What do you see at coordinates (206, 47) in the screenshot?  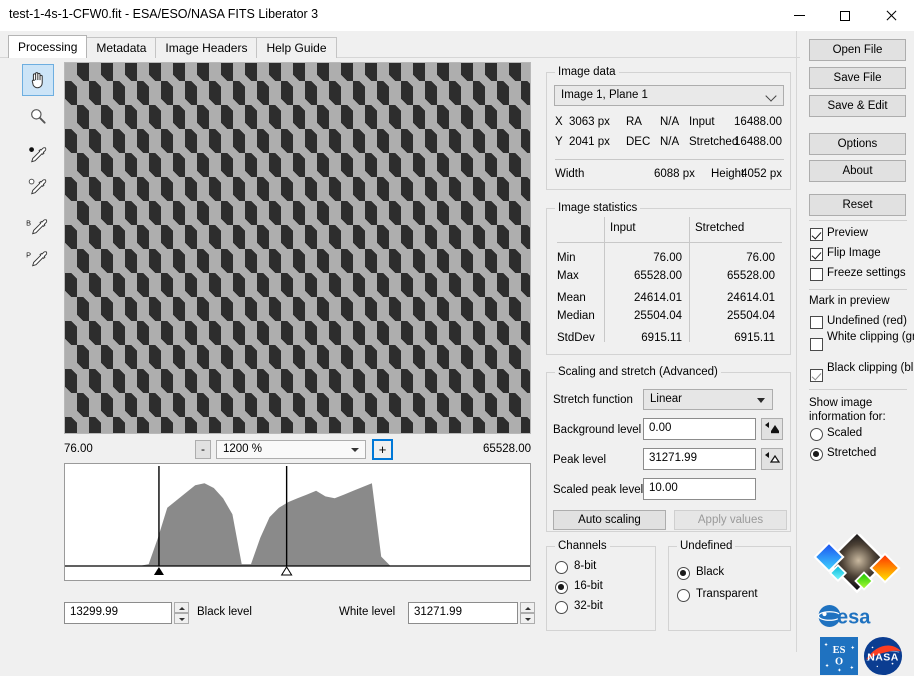 I see `tab-image-headers: Image Headers` at bounding box center [206, 47].